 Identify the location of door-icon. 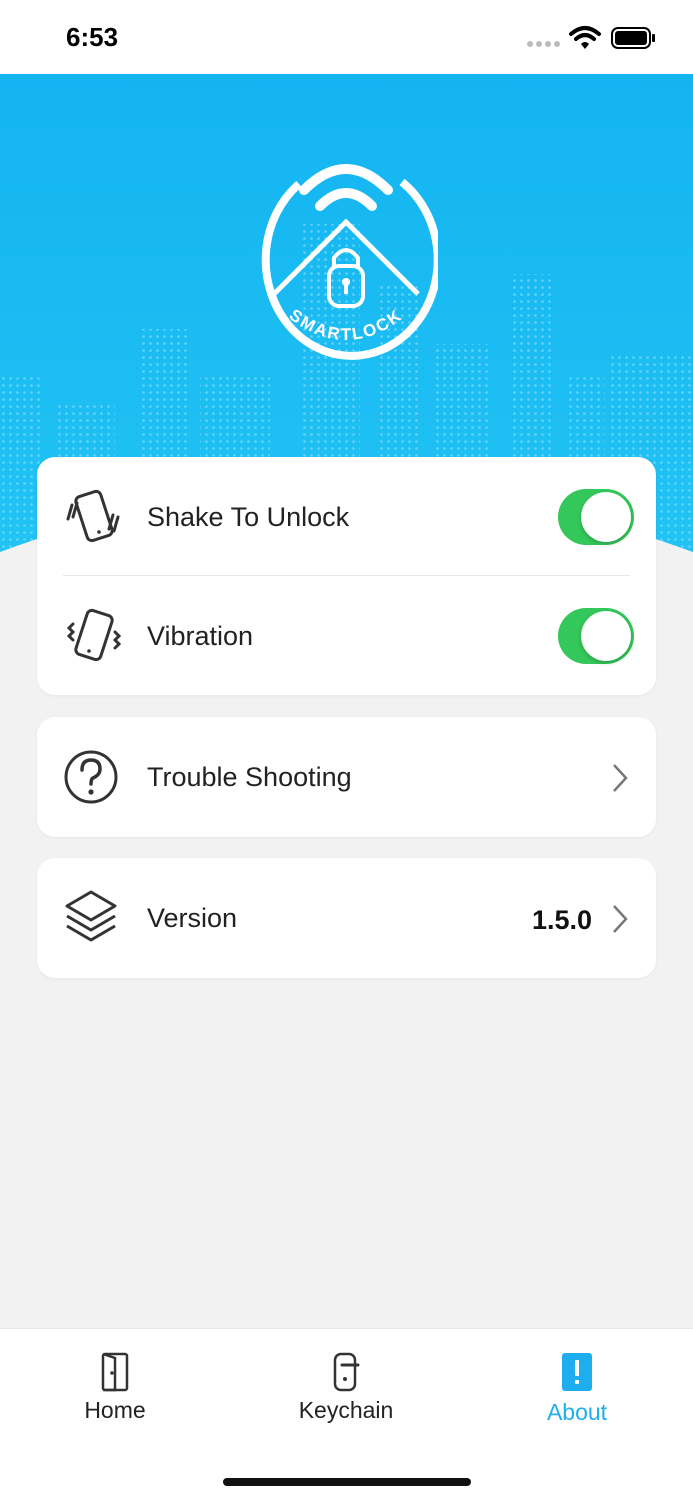
(115, 1372).